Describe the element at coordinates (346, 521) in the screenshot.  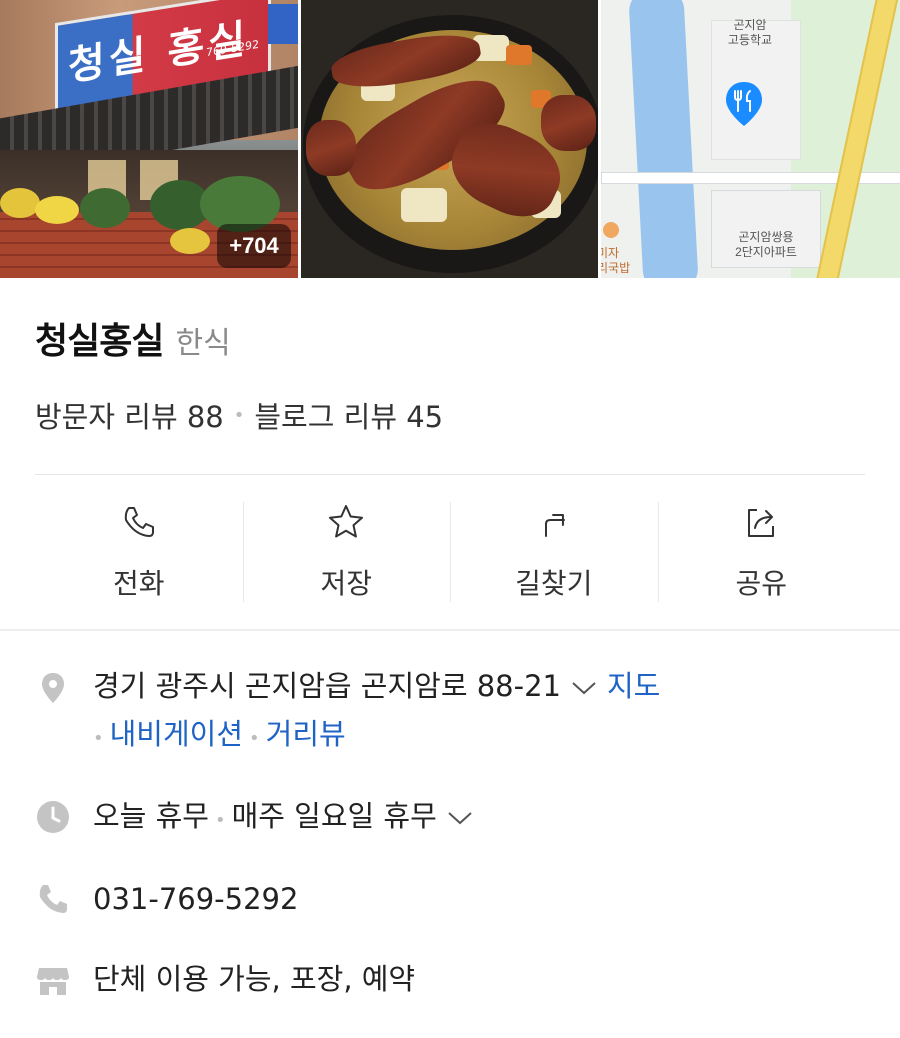
I see `star-icon` at that location.